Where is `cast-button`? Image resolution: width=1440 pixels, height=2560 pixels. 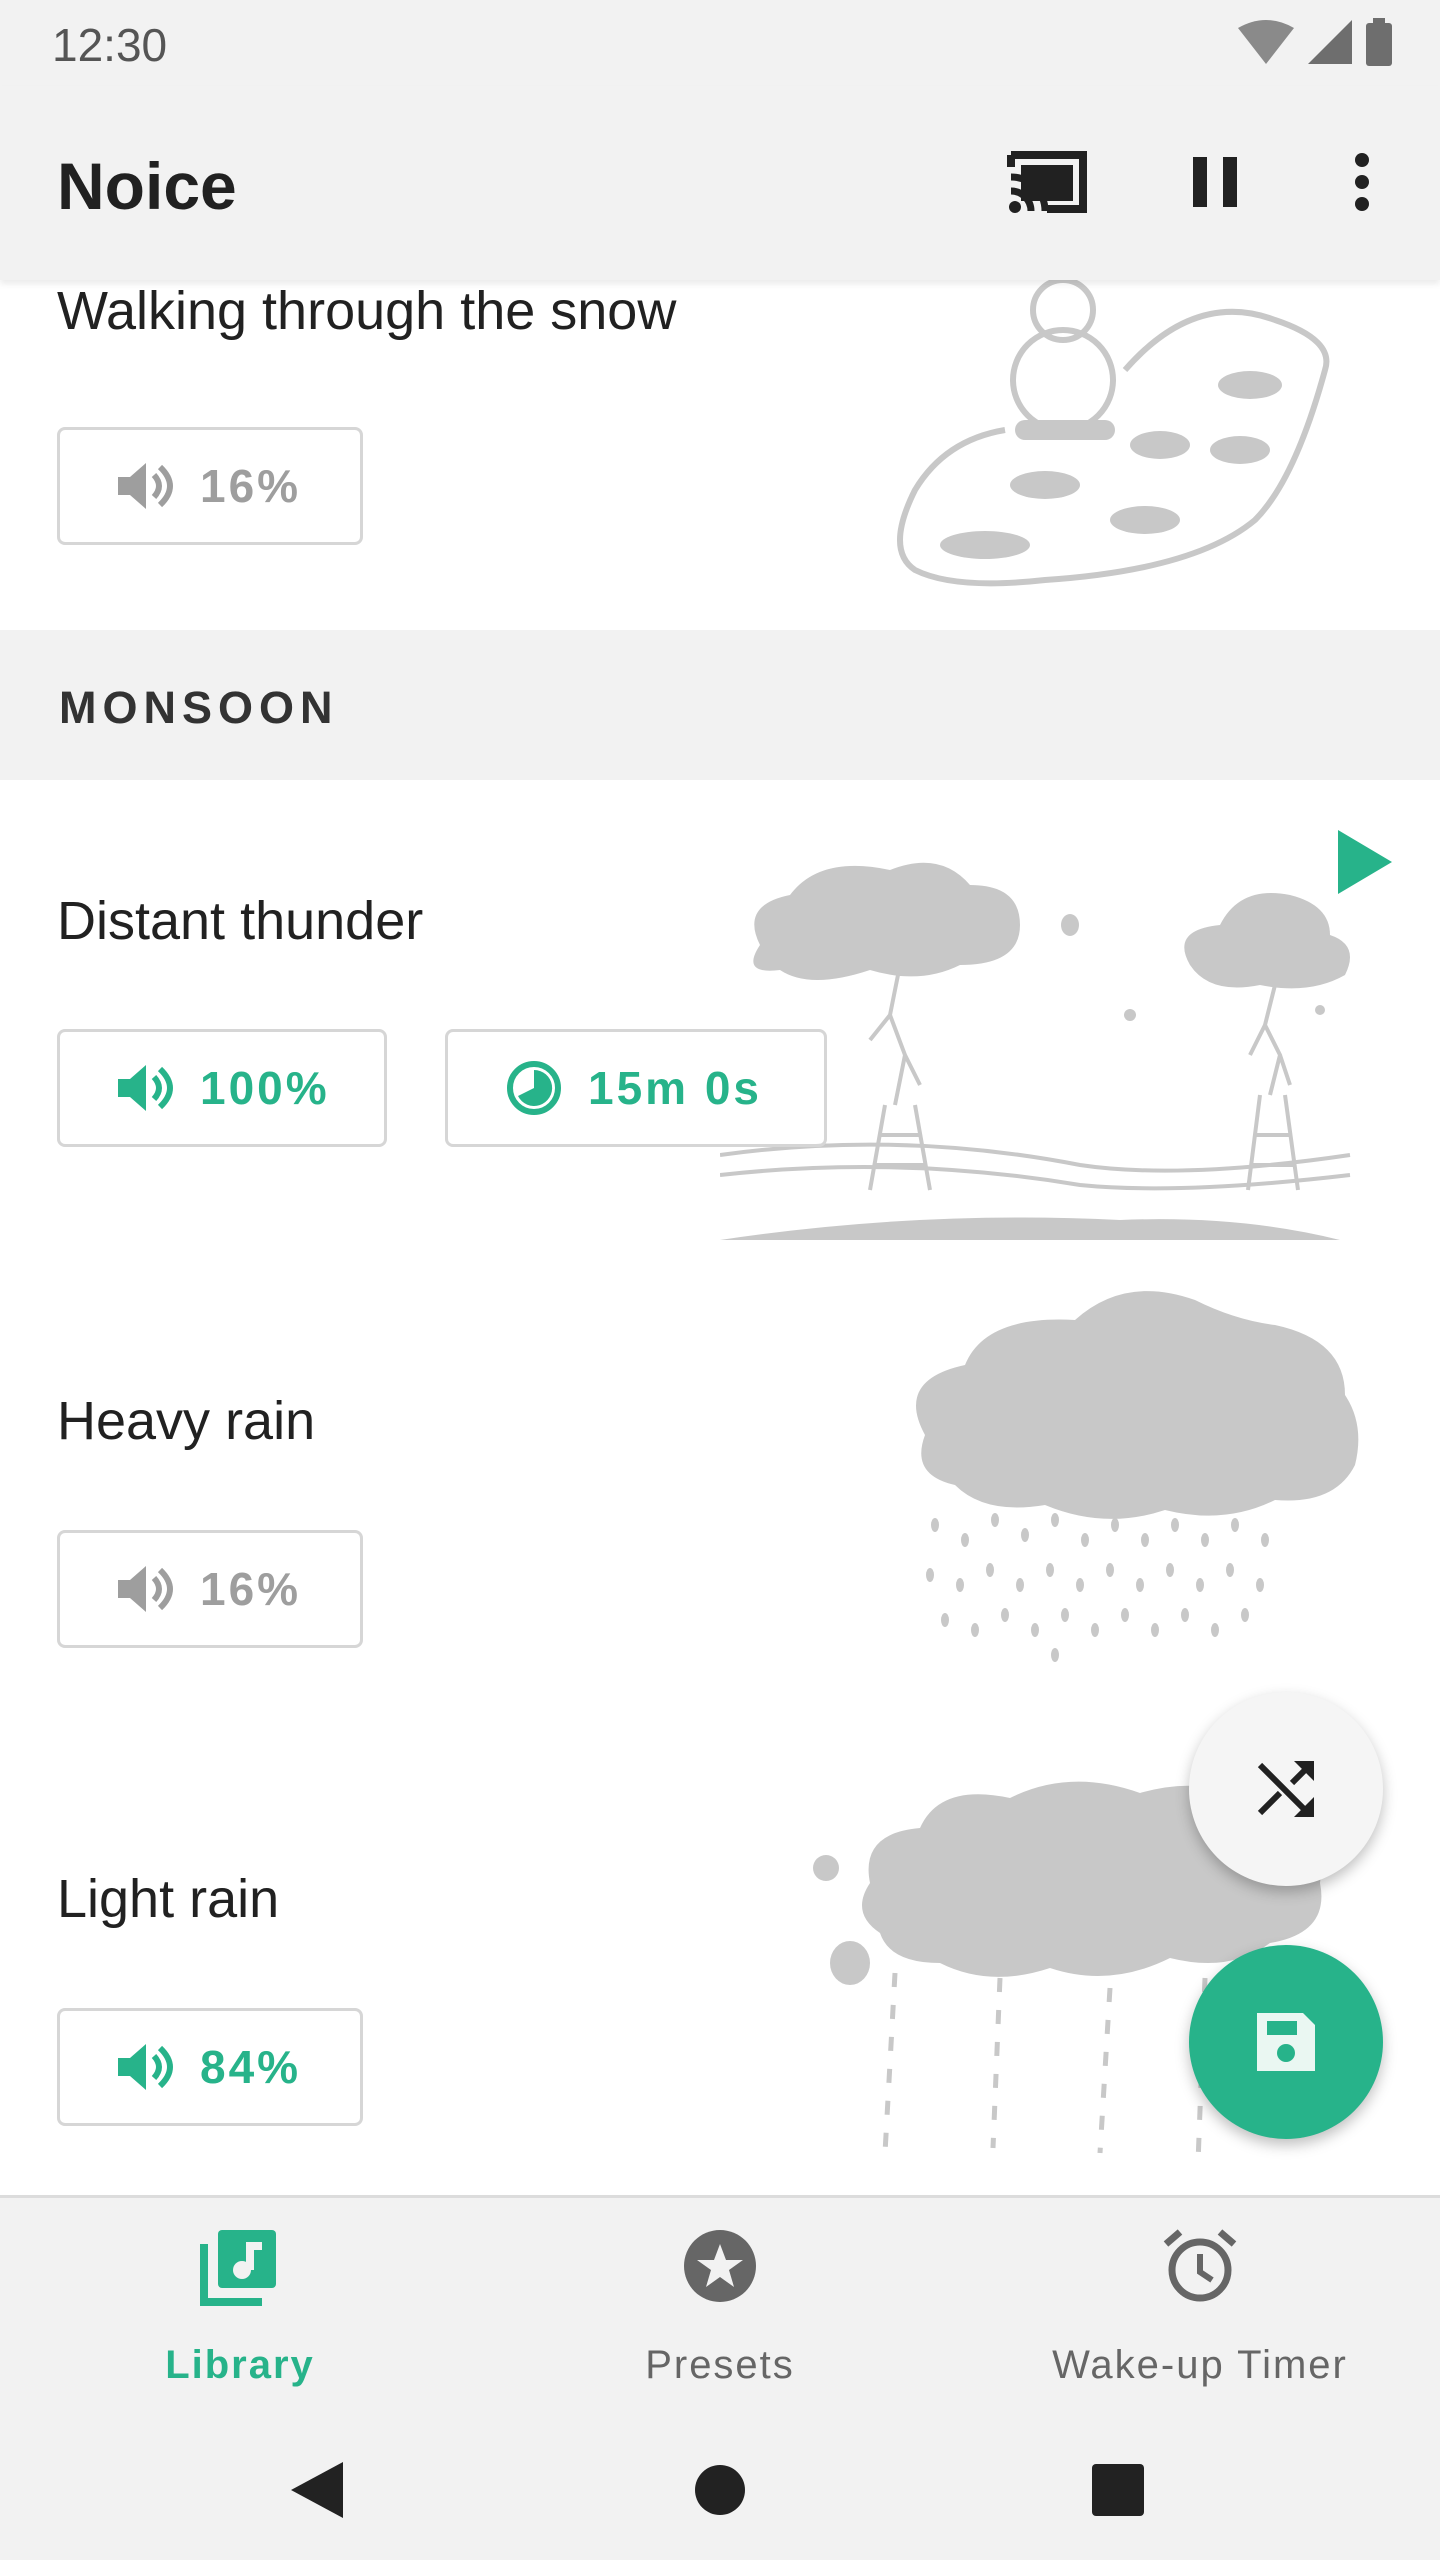
cast-button is located at coordinates (1047, 182).